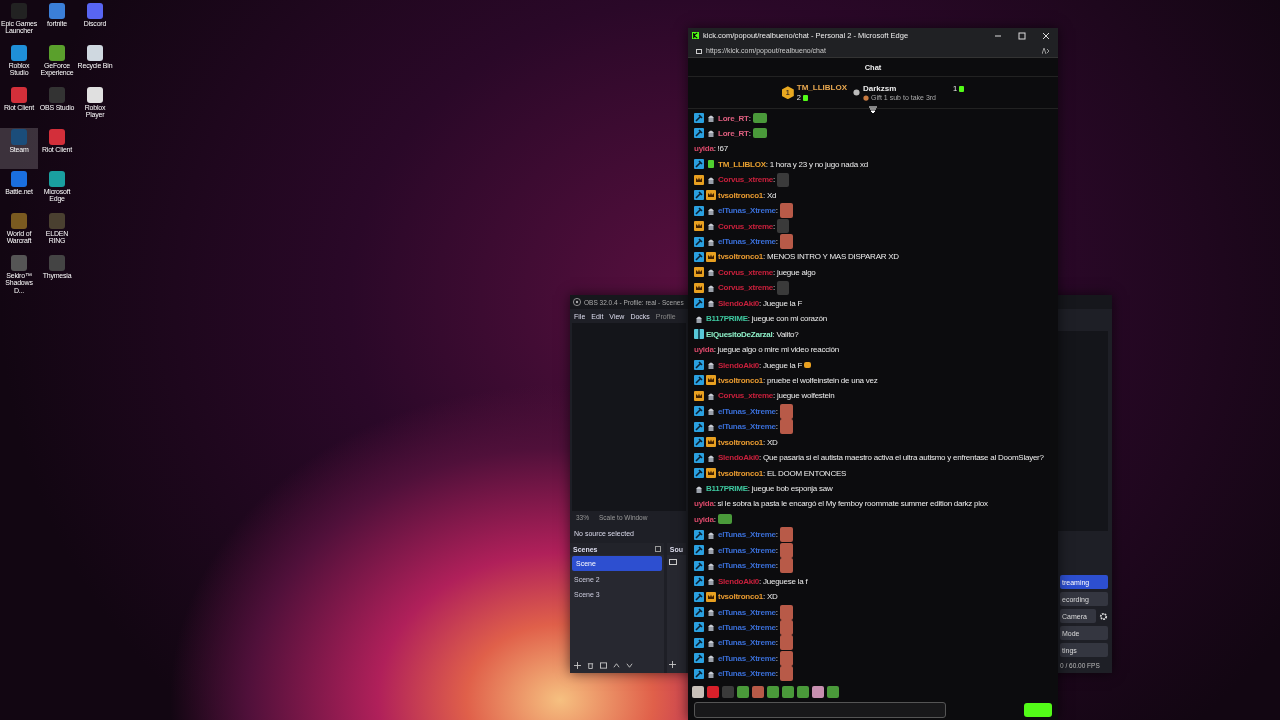 The image size is (1280, 720). Describe the element at coordinates (1046, 50) in the screenshot. I see `read-aloud-icon` at that location.